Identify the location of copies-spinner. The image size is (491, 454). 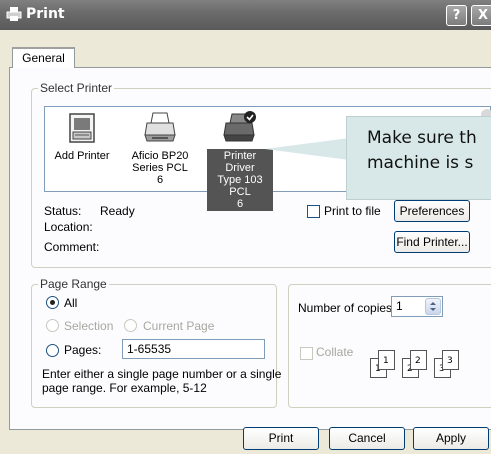
(433, 306).